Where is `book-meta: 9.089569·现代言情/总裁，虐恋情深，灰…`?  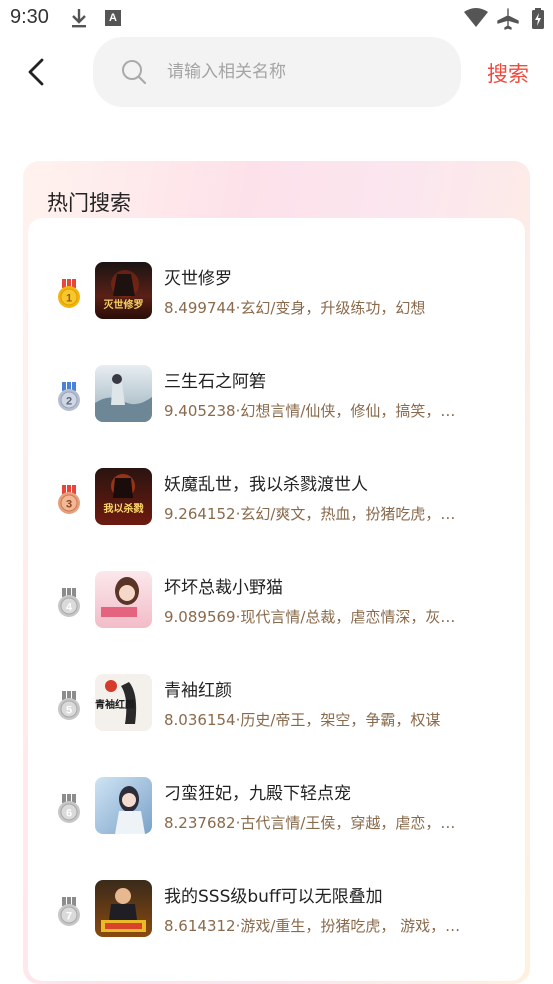
book-meta: 9.089569·现代言情/总裁，虐恋情深，灰… is located at coordinates (310, 617).